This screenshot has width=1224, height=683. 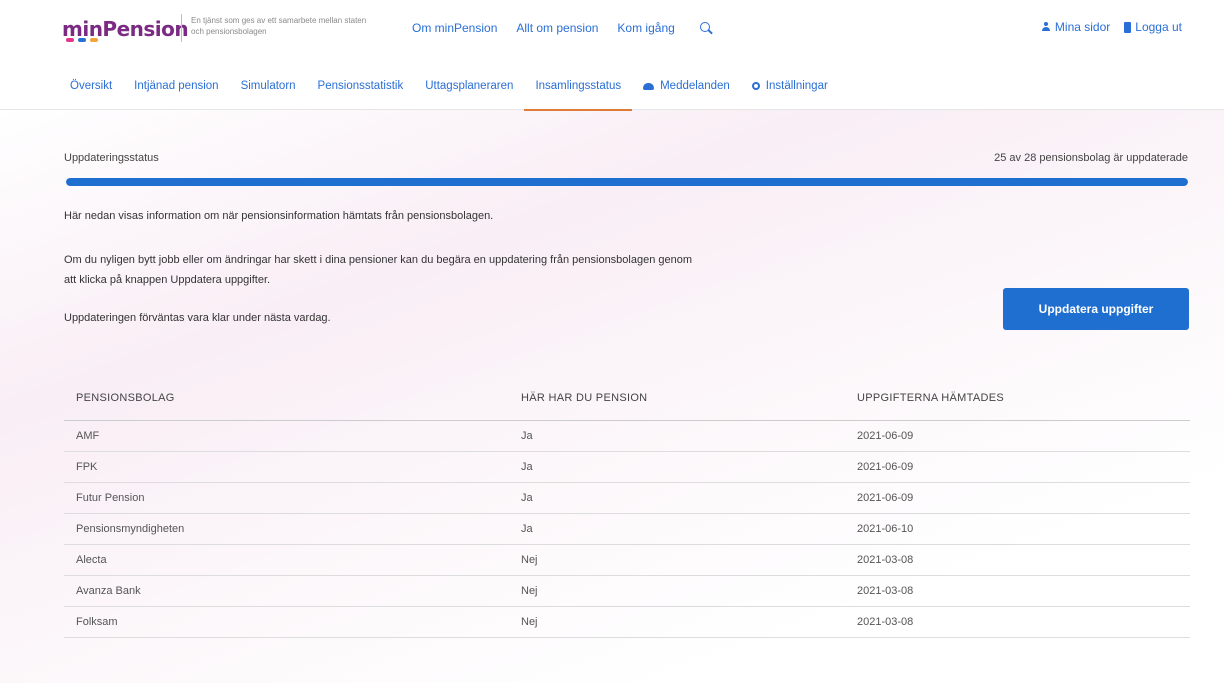 I want to click on tab-insamlingsstatus: Insamlingsstatus, so click(x=578, y=86).